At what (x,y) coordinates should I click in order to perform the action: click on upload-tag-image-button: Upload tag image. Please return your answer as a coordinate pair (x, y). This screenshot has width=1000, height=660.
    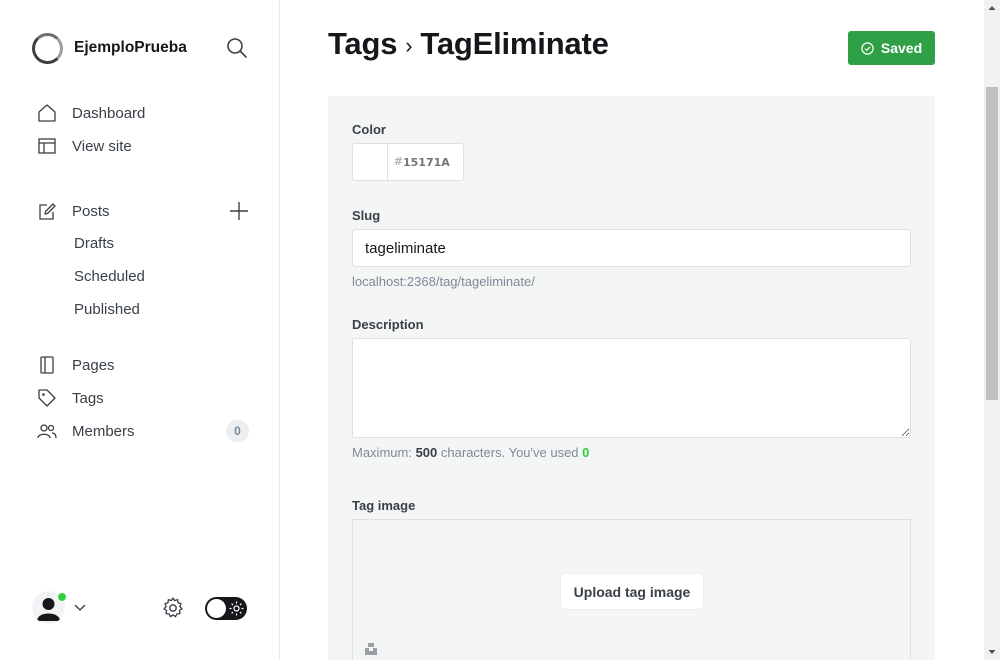
    Looking at the image, I should click on (632, 591).